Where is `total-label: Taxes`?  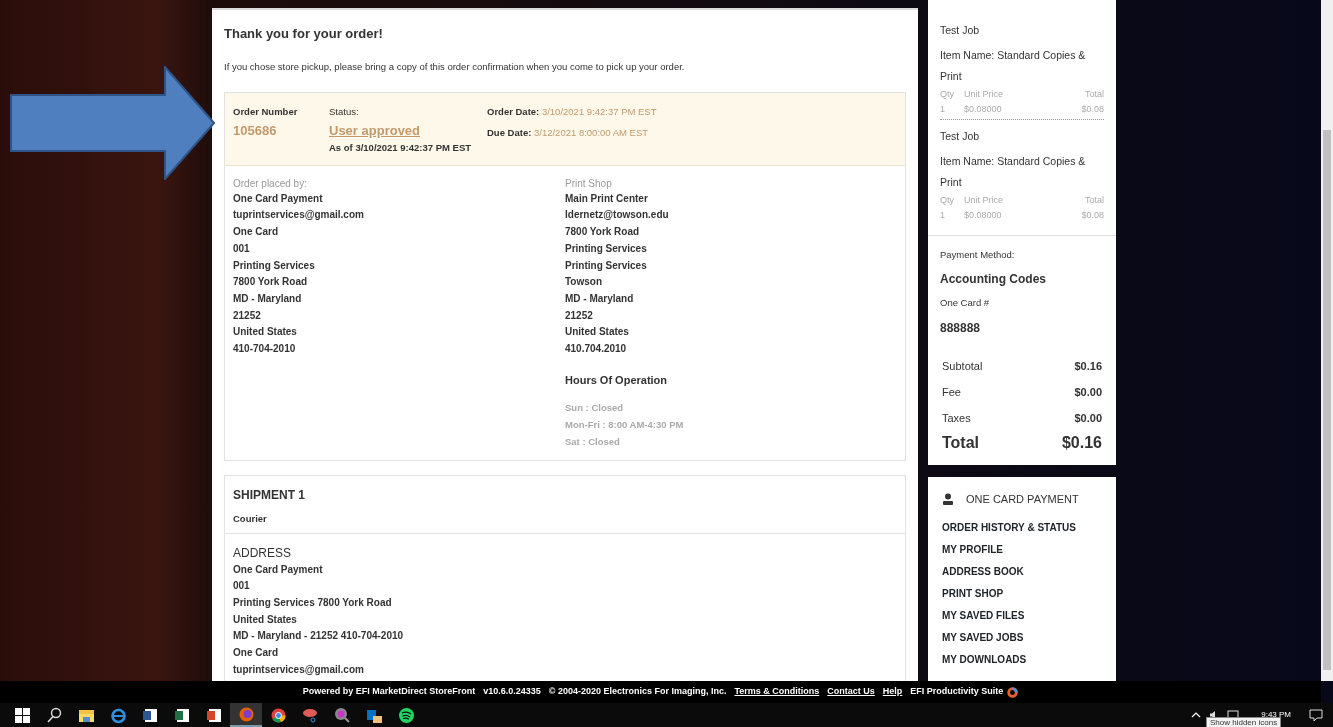
total-label: Taxes is located at coordinates (956, 418).